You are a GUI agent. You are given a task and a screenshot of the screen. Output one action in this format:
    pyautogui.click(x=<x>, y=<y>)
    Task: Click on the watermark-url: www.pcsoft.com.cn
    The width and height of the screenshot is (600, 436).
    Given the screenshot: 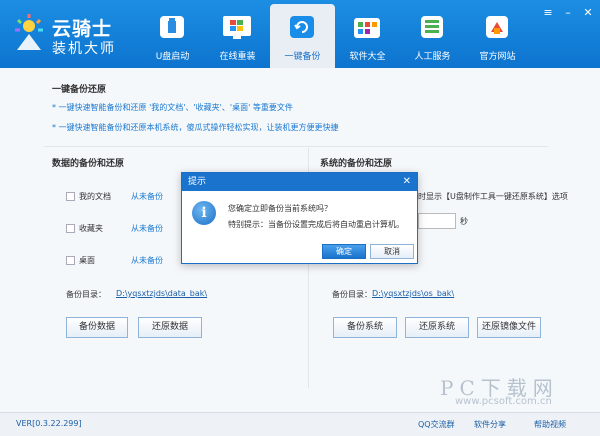 What is the action you would take?
    pyautogui.click(x=503, y=401)
    